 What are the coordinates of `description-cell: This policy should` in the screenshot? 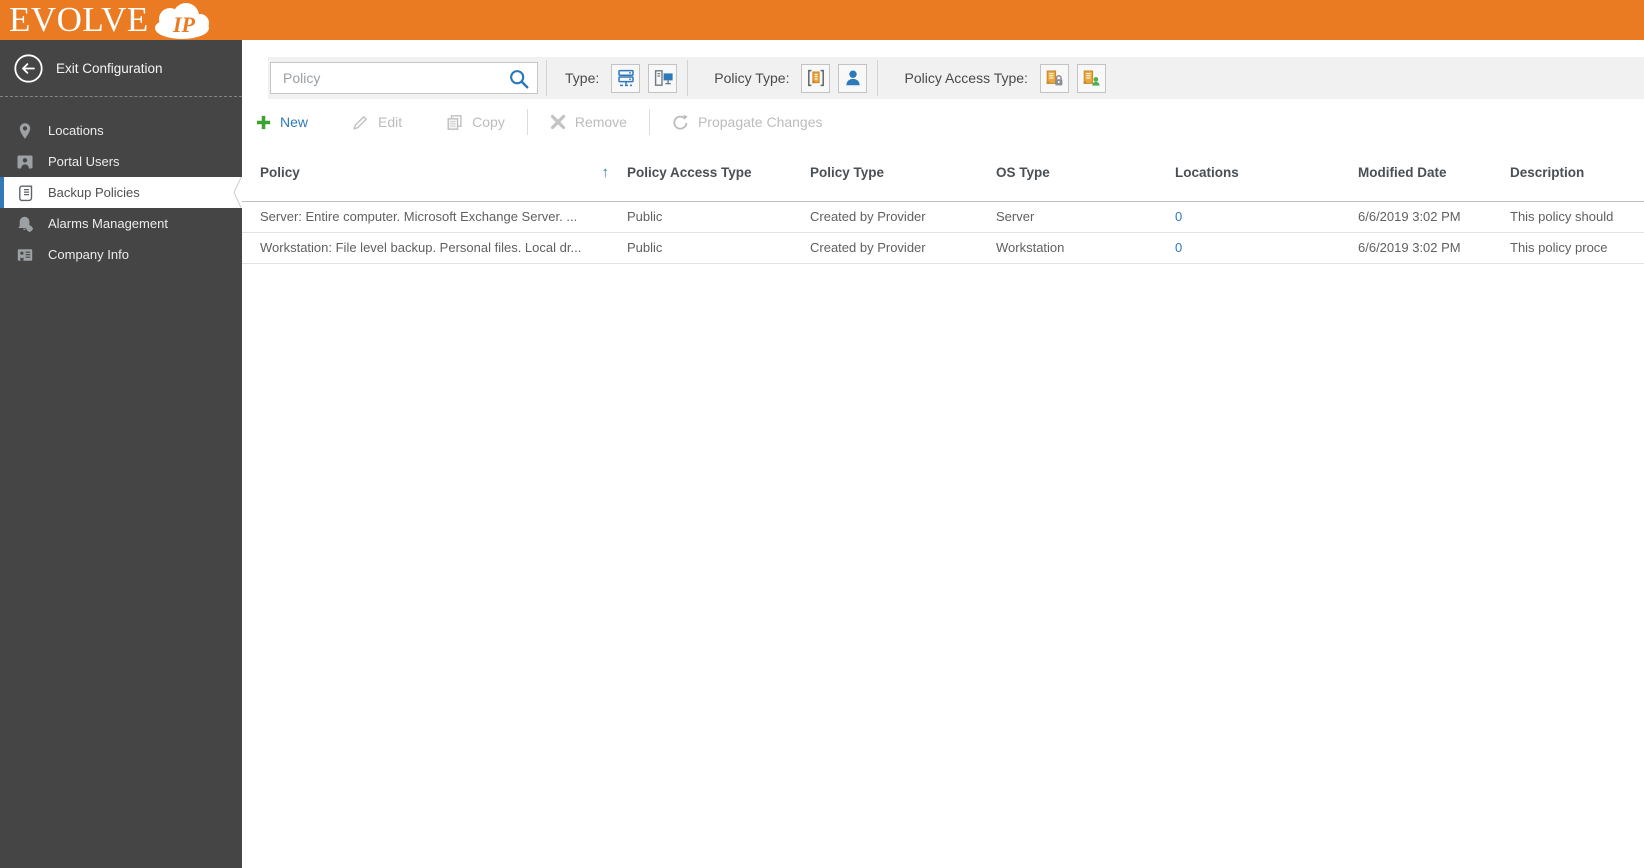 It's located at (1577, 217).